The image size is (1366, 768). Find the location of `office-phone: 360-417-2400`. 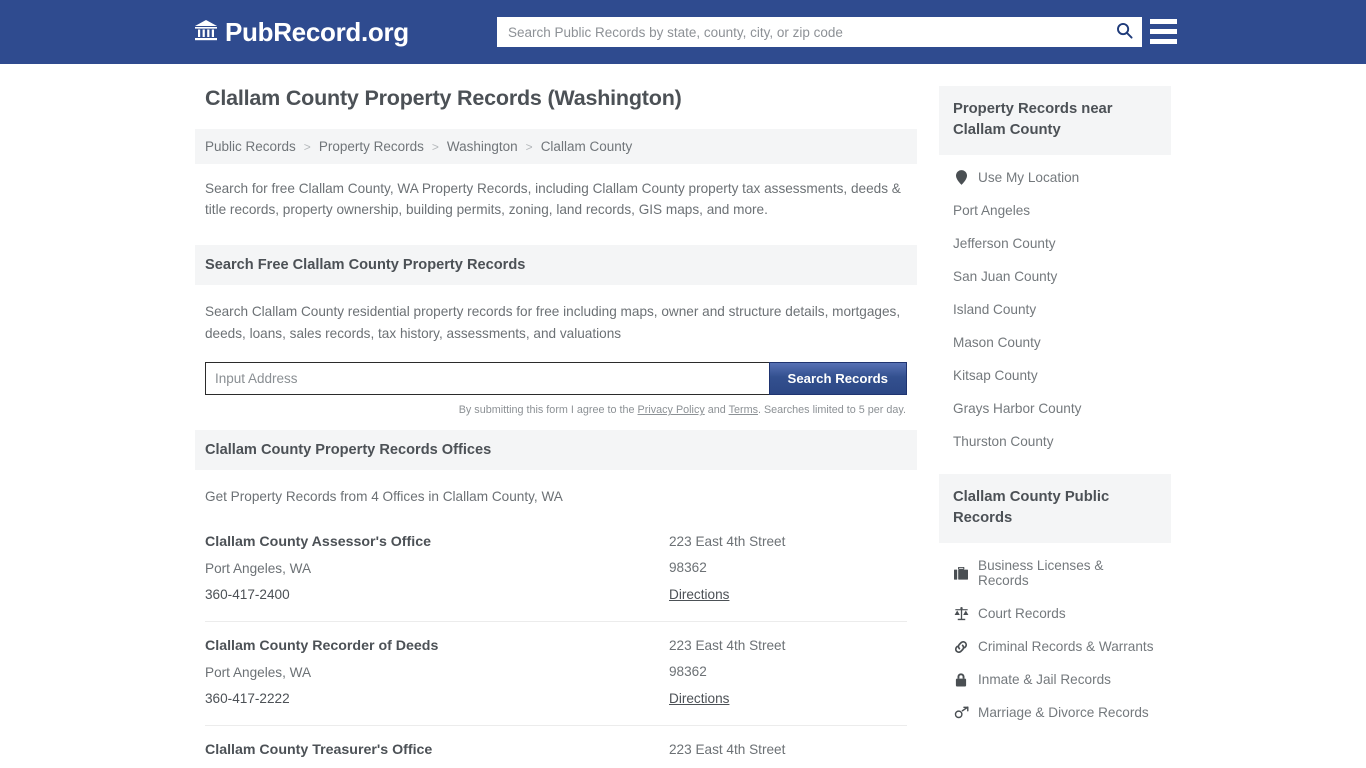

office-phone: 360-417-2400 is located at coordinates (437, 594).